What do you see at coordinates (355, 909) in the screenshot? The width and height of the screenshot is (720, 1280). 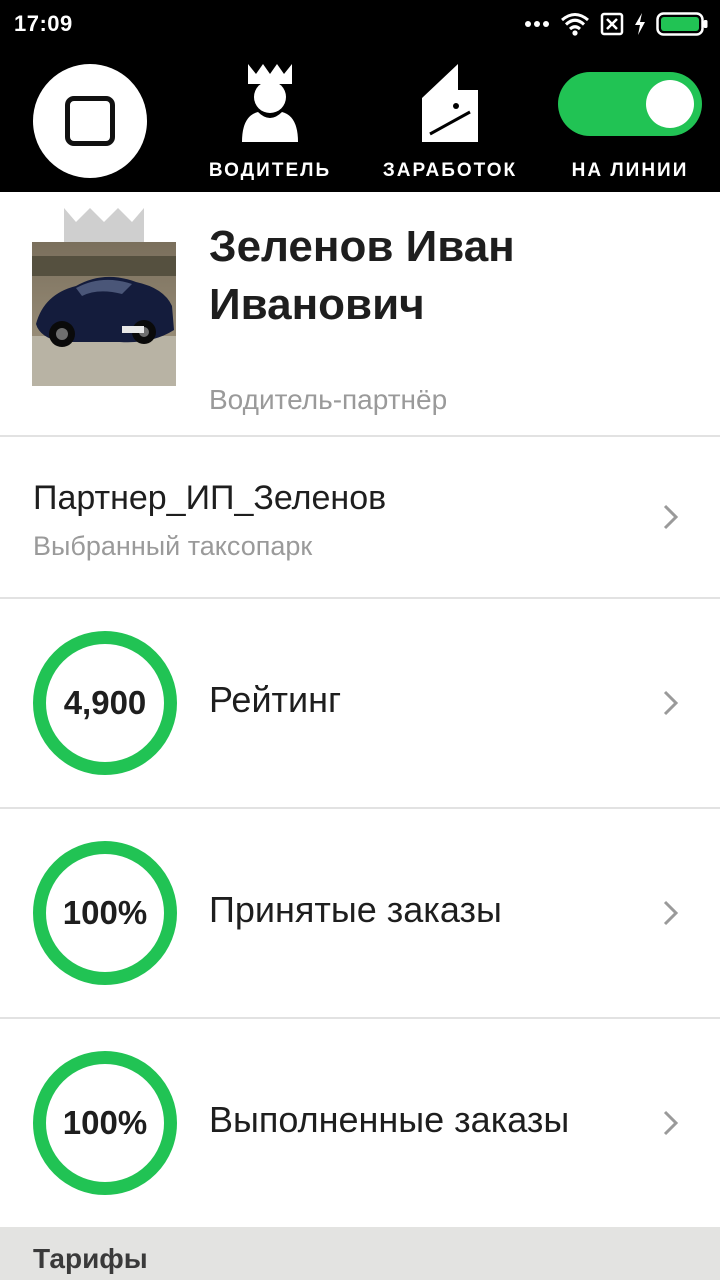 I see `accepted-orders-label: Принятые заказы` at bounding box center [355, 909].